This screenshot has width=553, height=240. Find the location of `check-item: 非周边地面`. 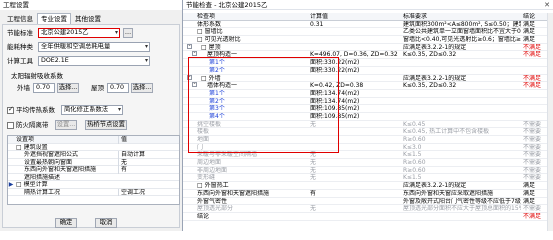

check-item: 非周边地面 is located at coordinates (212, 170).